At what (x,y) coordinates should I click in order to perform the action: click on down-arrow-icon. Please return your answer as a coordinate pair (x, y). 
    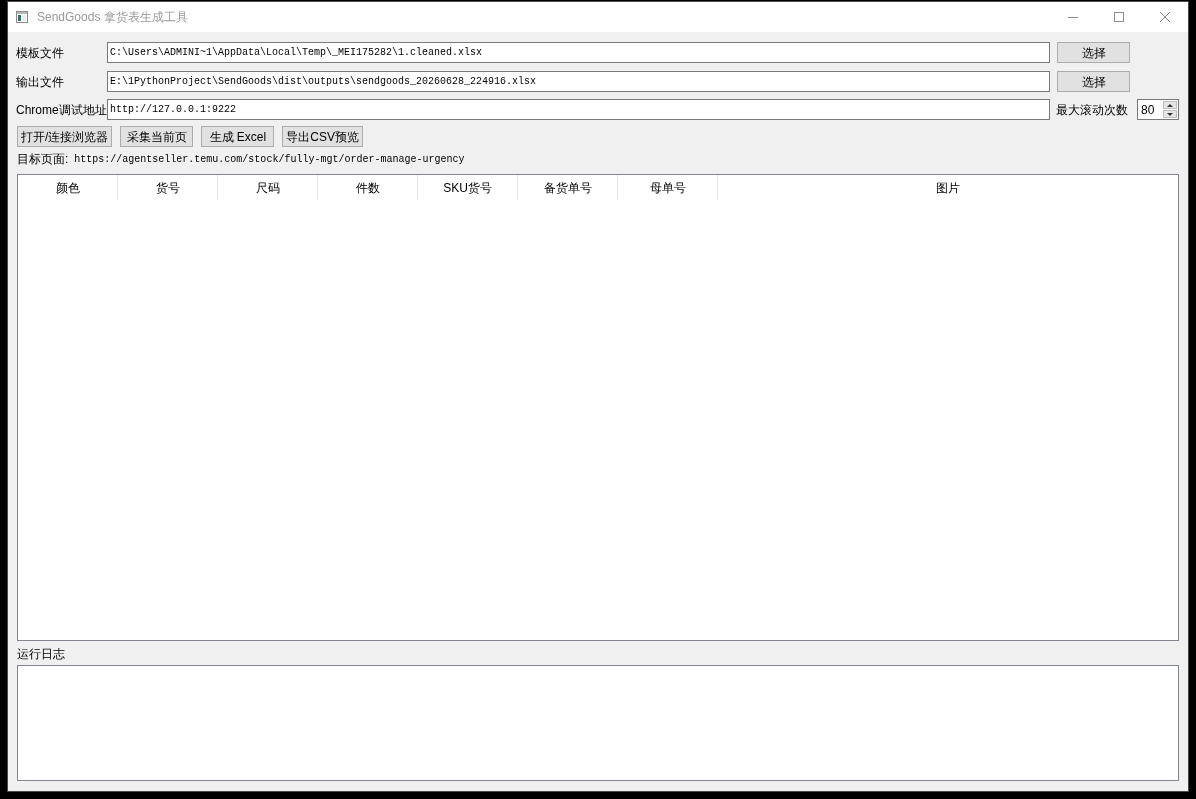
    Looking at the image, I should click on (1170, 114).